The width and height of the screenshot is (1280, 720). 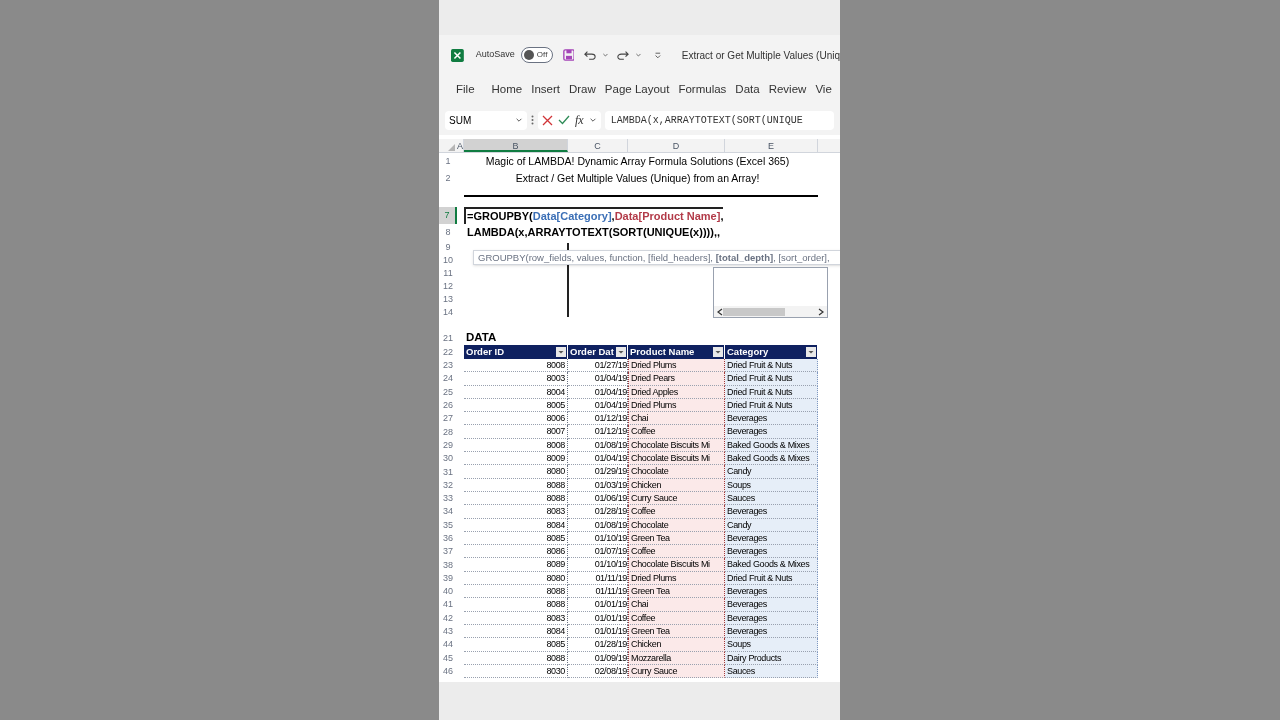 What do you see at coordinates (771, 459) in the screenshot?
I see `table-cell: Baked Goods & Mixes` at bounding box center [771, 459].